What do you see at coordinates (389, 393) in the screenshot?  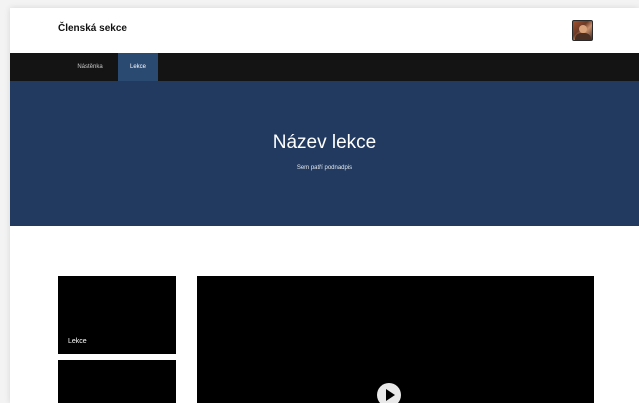 I see `play-icon` at bounding box center [389, 393].